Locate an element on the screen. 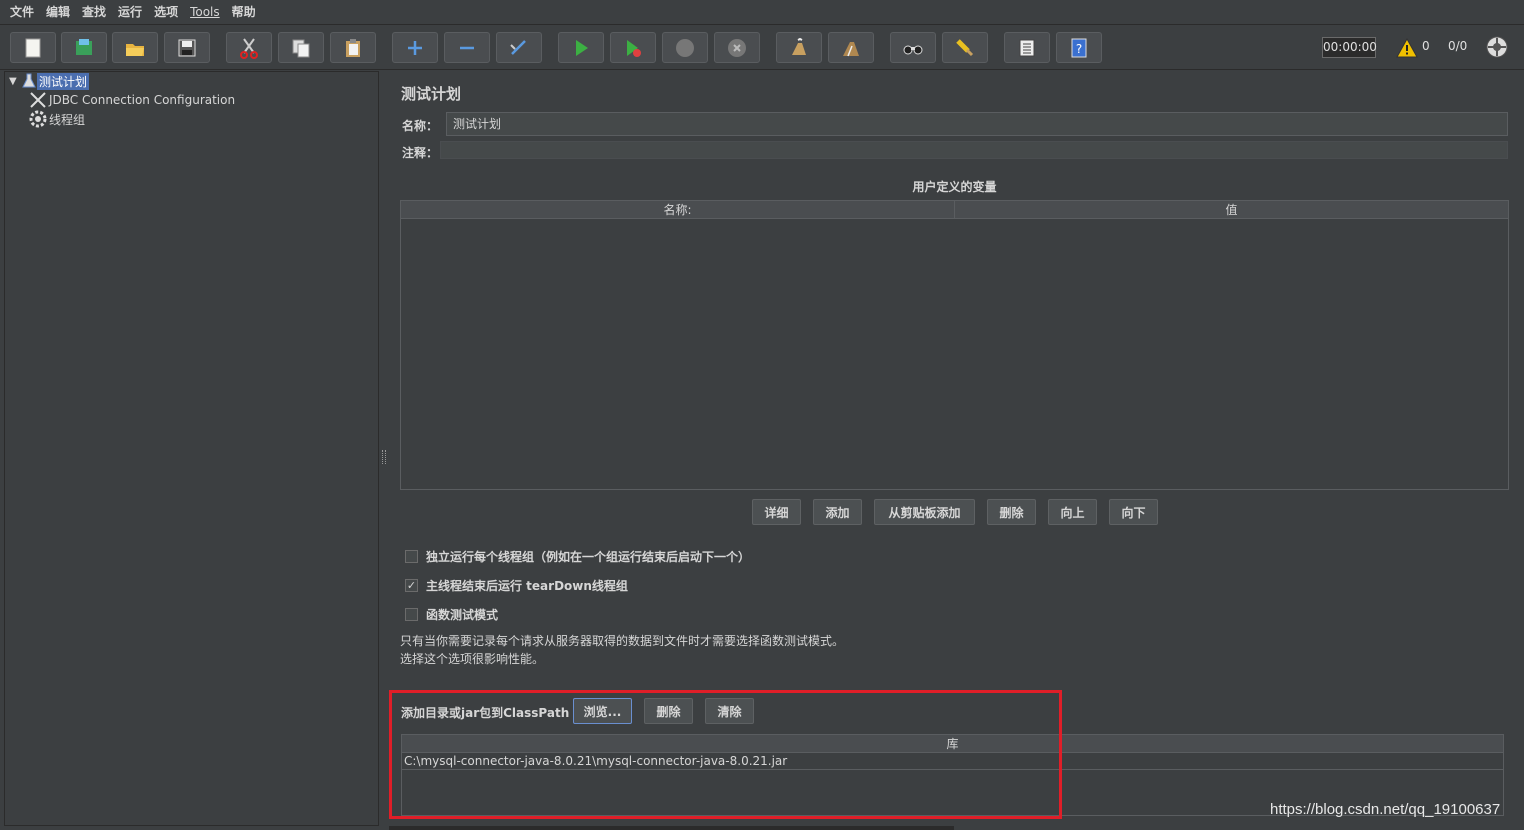  new-button is located at coordinates (33, 47).